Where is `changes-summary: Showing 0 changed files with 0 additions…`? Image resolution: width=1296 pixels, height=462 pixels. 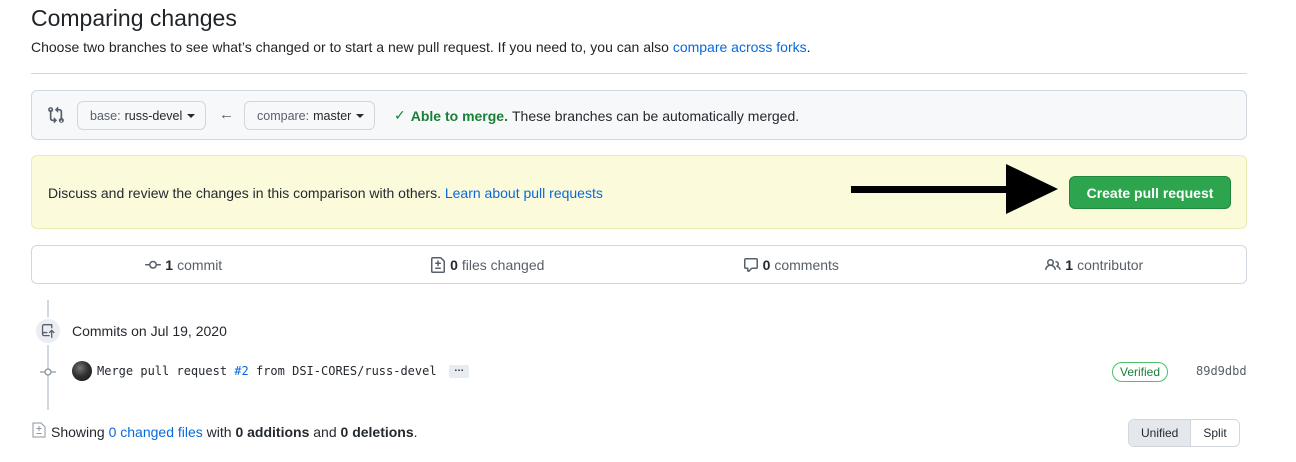 changes-summary: Showing 0 changed files with 0 additions… is located at coordinates (234, 432).